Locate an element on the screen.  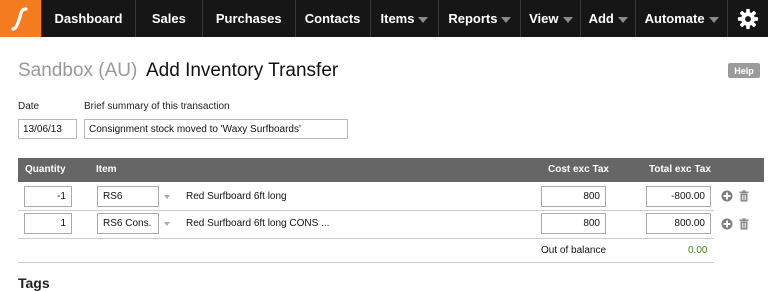
header-cost: Cost exc Tax is located at coordinates (578, 169).